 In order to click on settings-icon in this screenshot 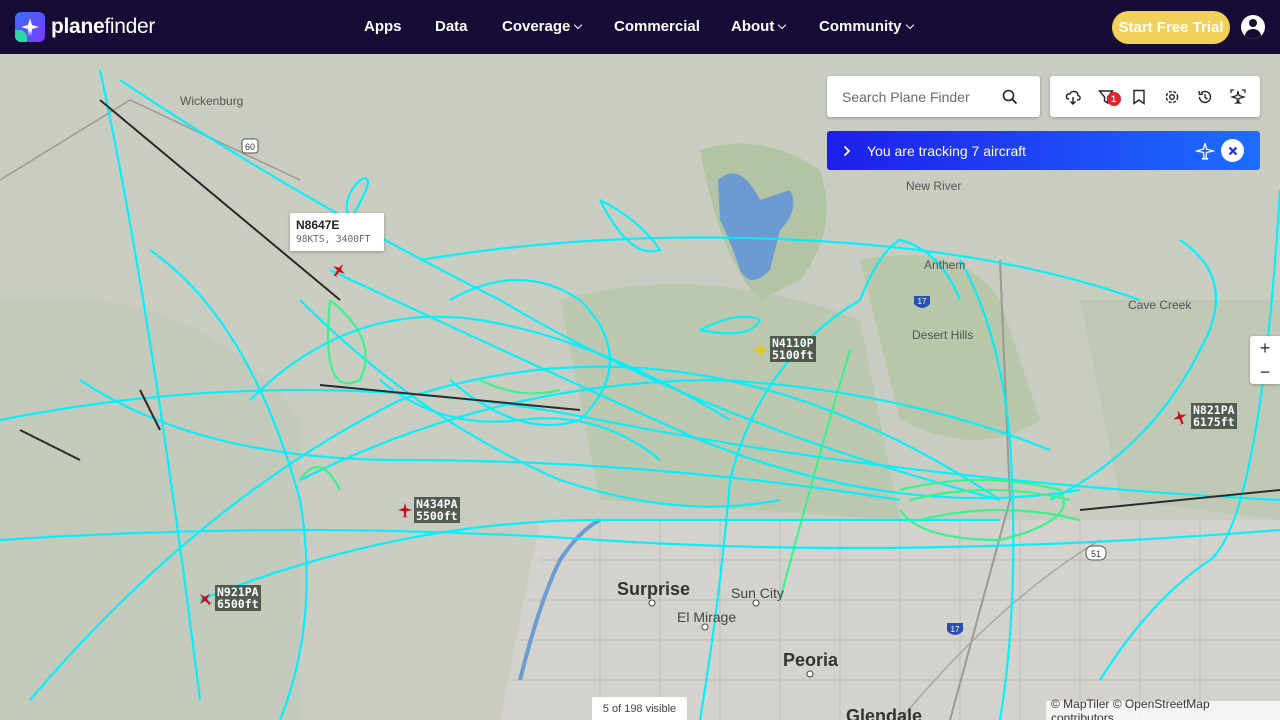, I will do `click(1172, 97)`.